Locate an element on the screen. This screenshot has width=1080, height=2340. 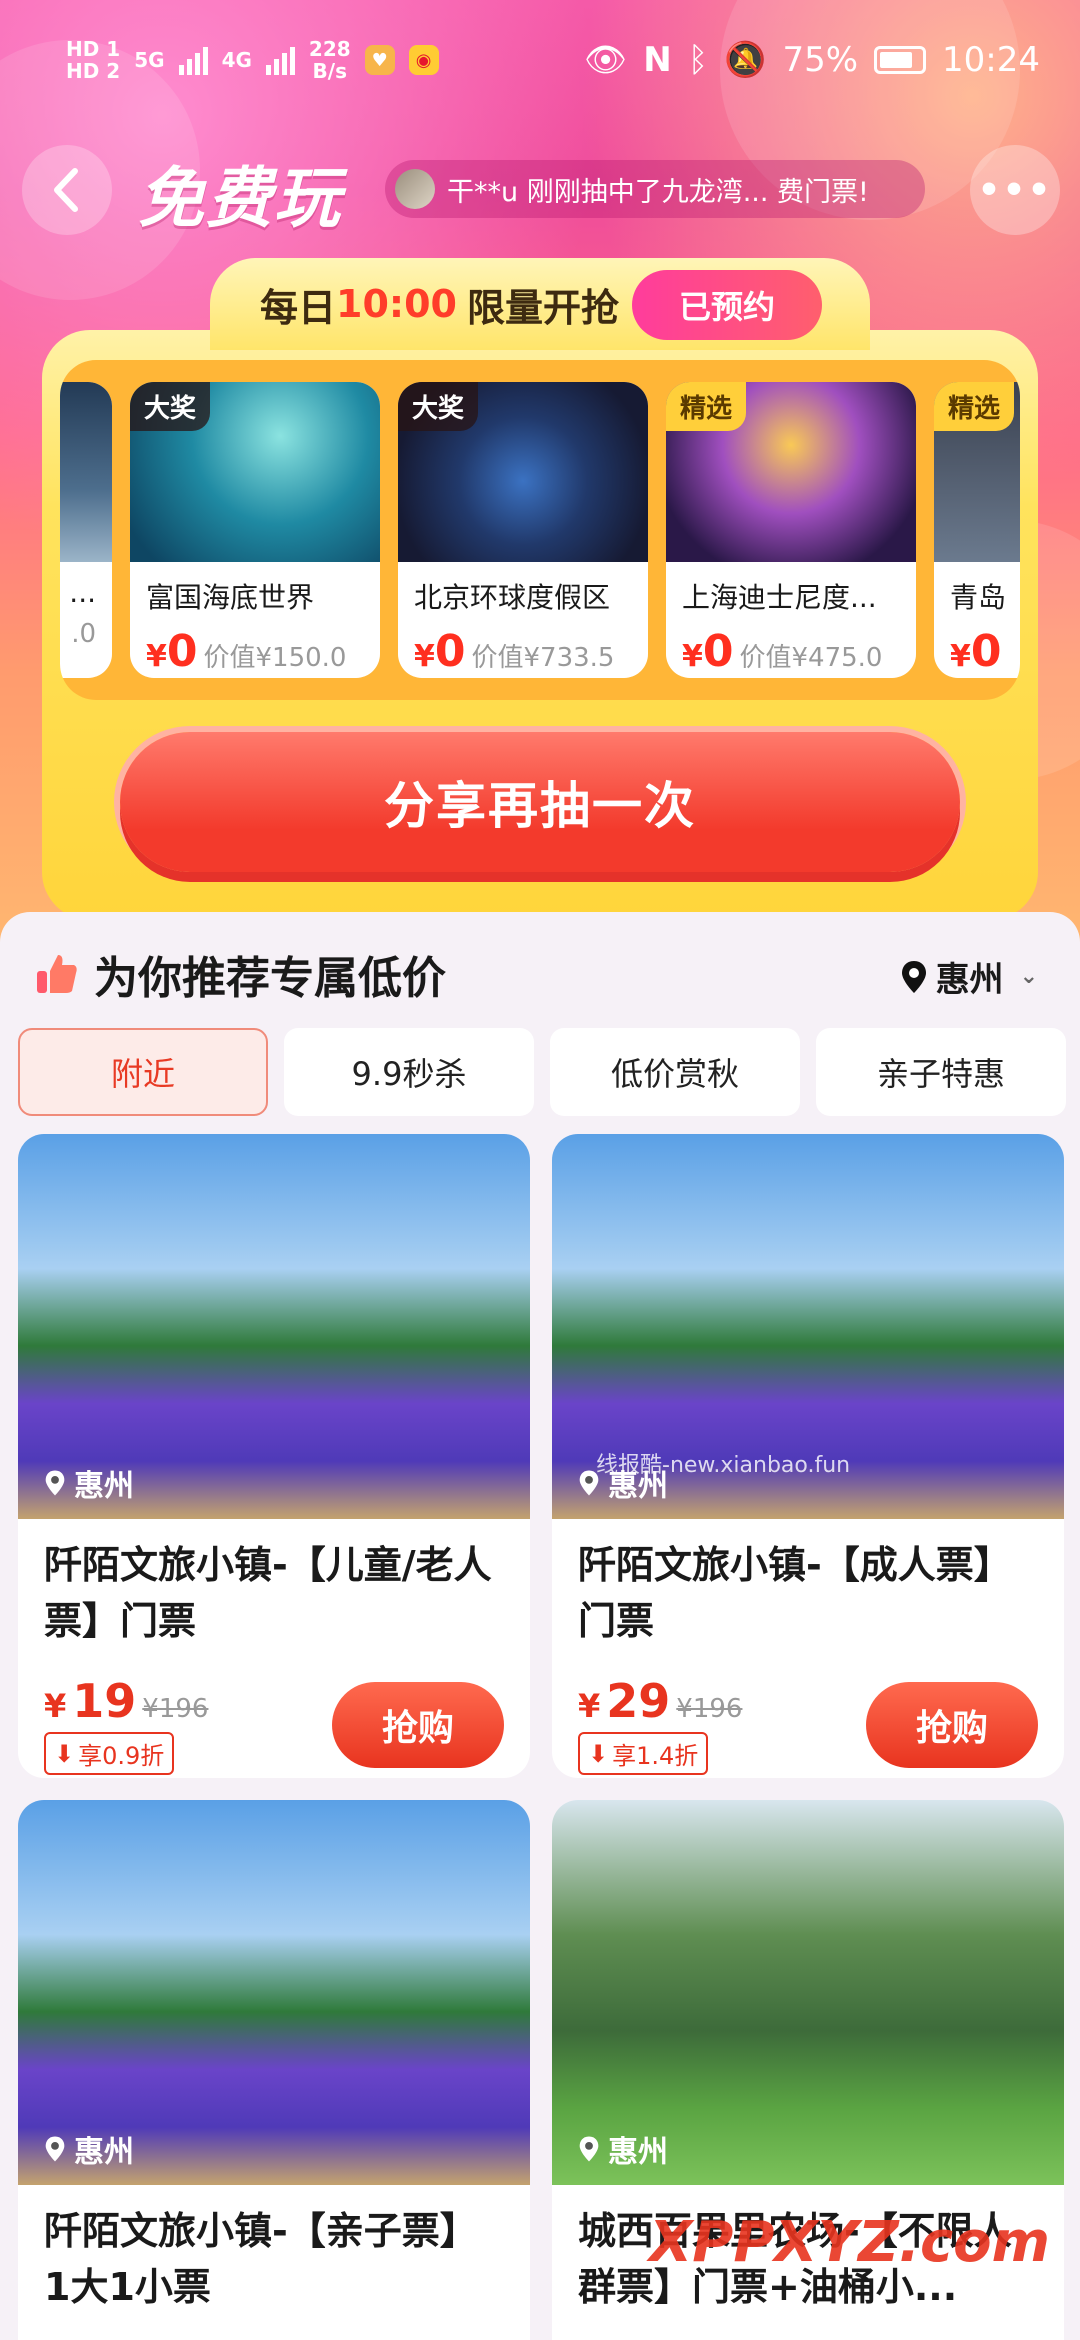
signal-icon is located at coordinates (280, 60).